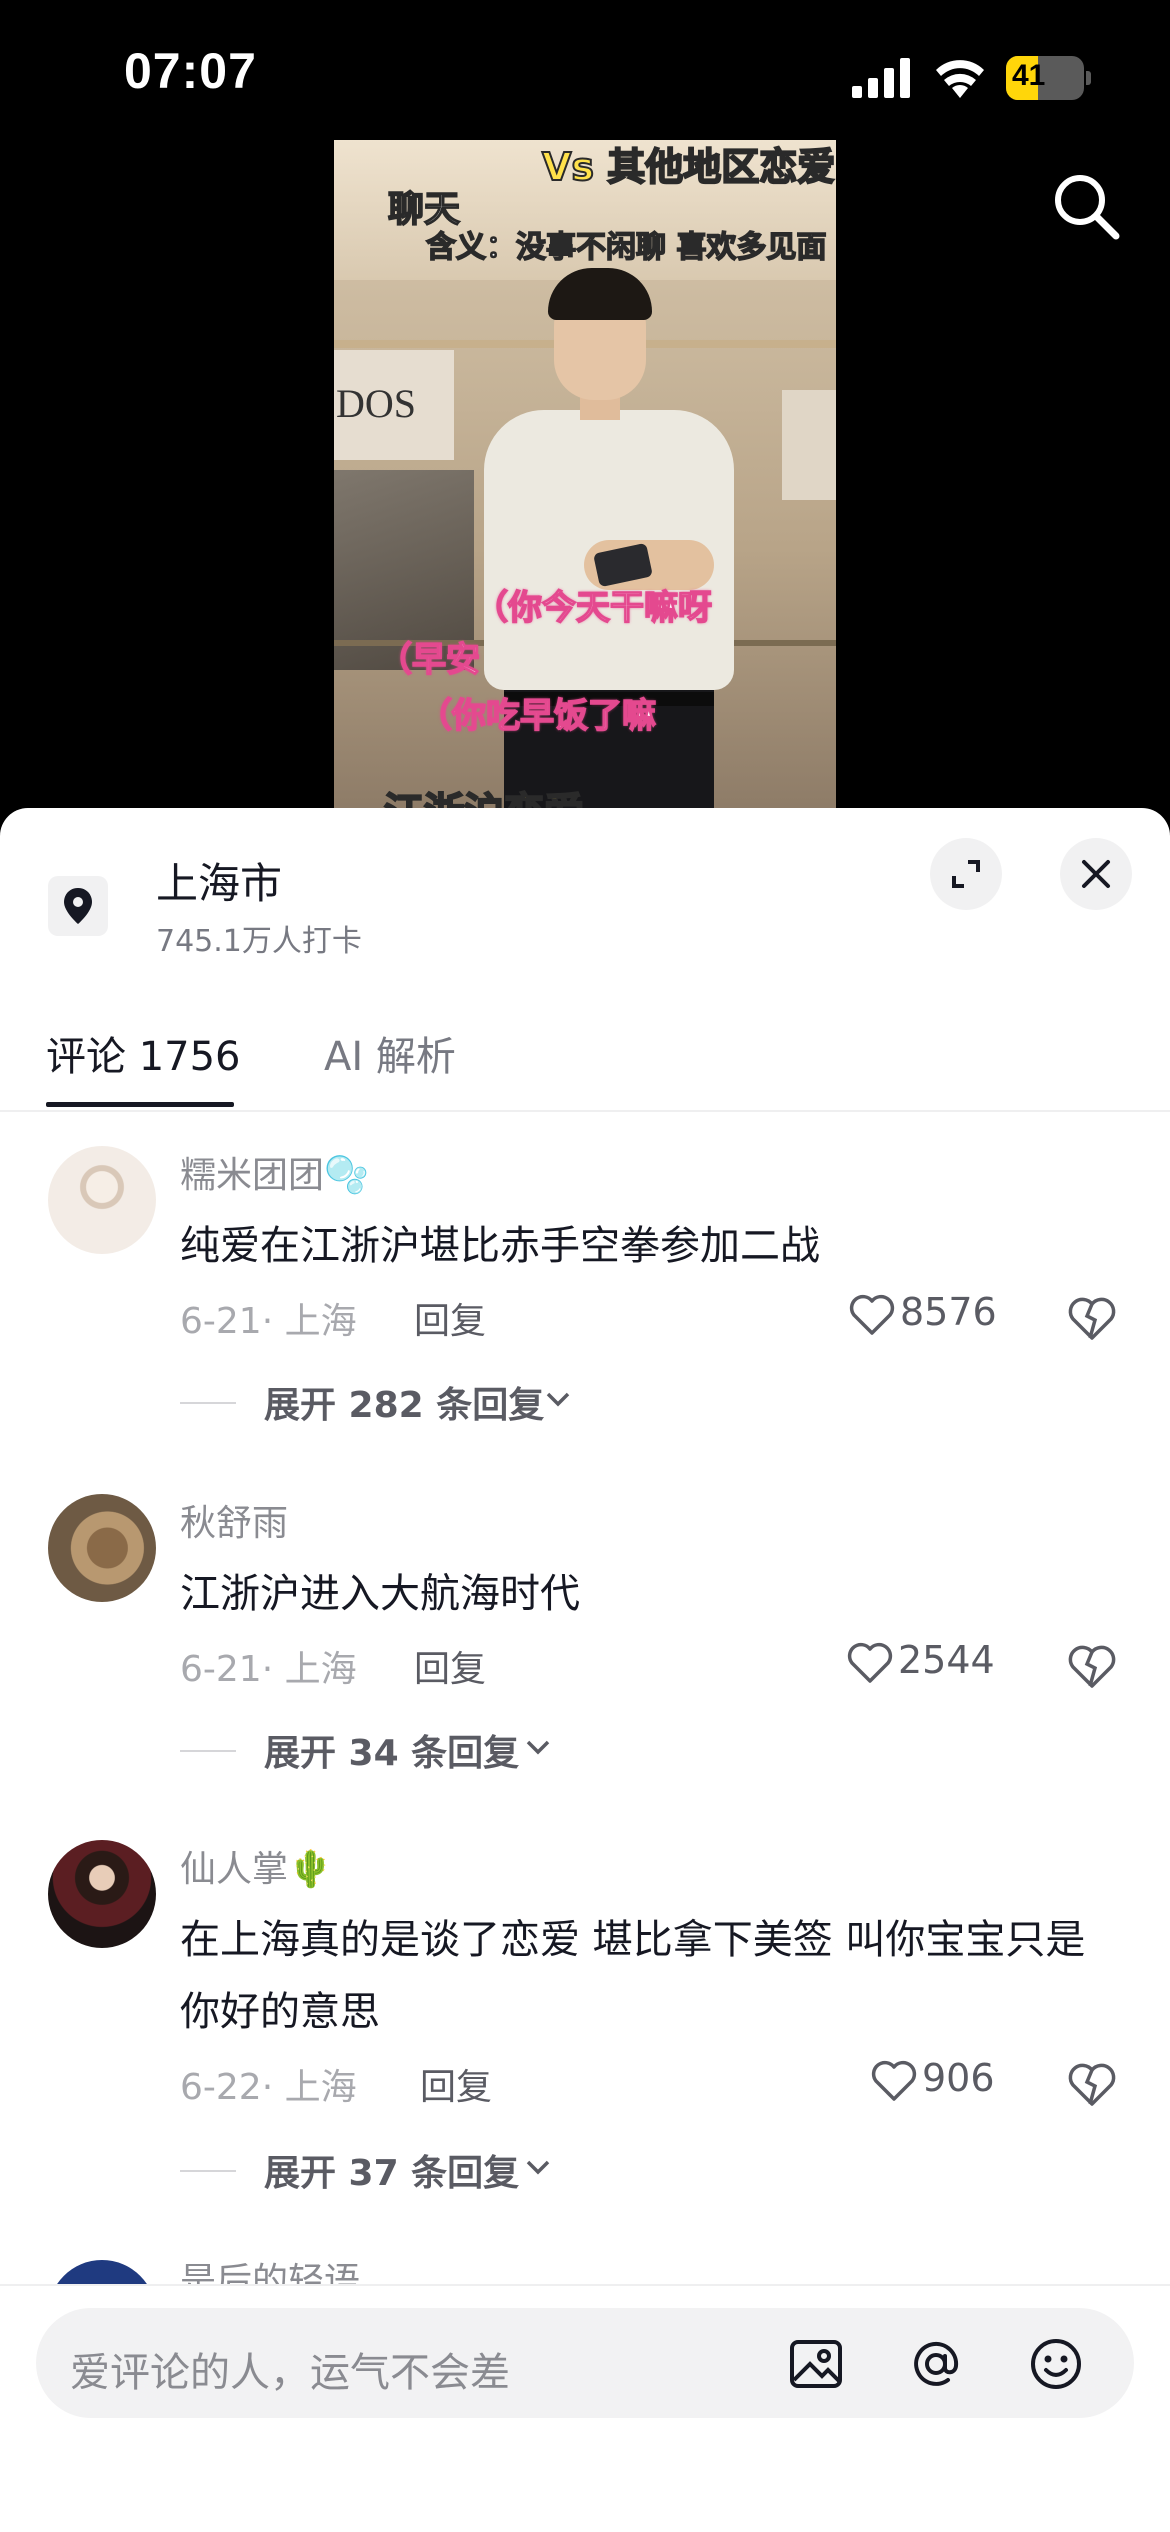  I want to click on video-caption-meaning: 含义：没事不闲聊 喜欢多见面, so click(626, 247).